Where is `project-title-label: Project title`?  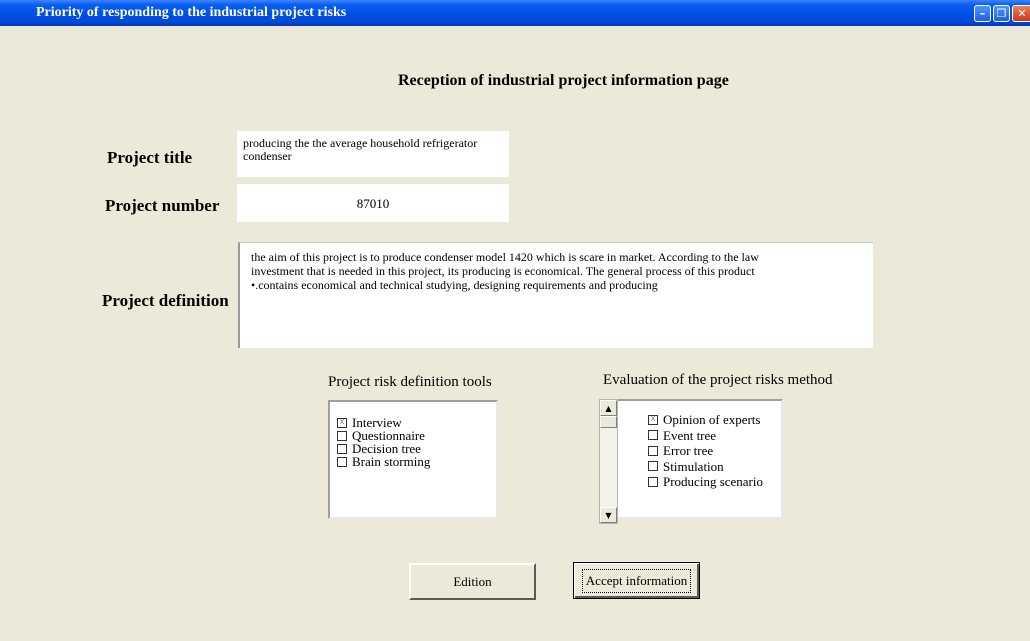
project-title-label: Project title is located at coordinates (150, 157).